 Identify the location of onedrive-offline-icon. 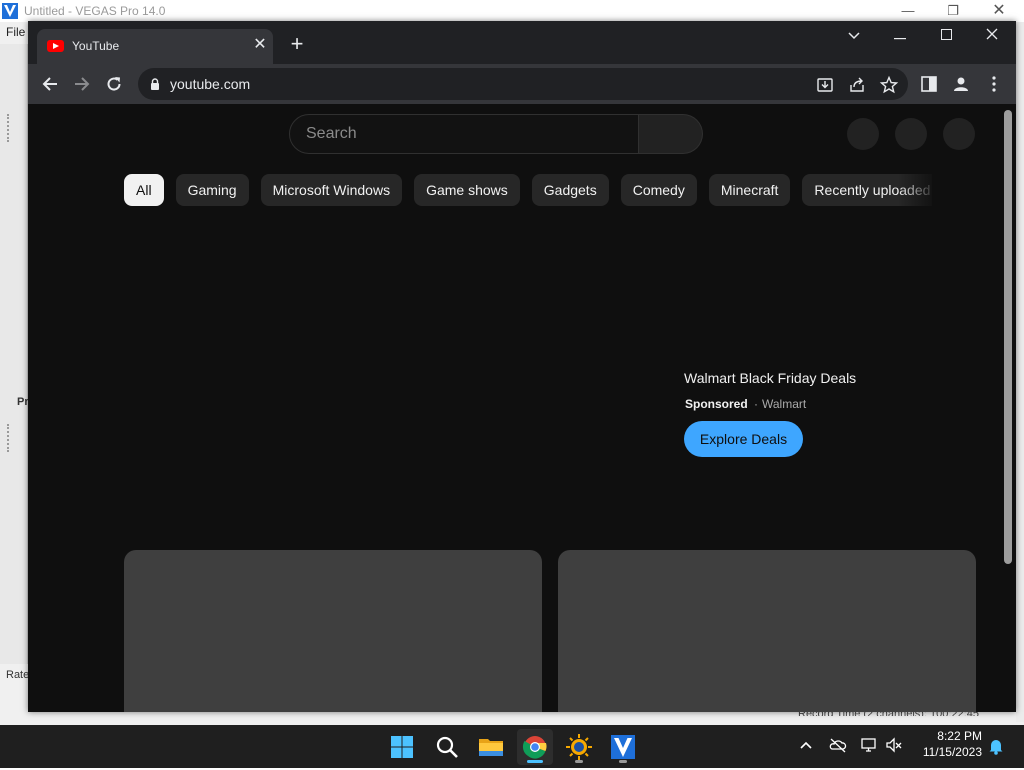
(838, 745).